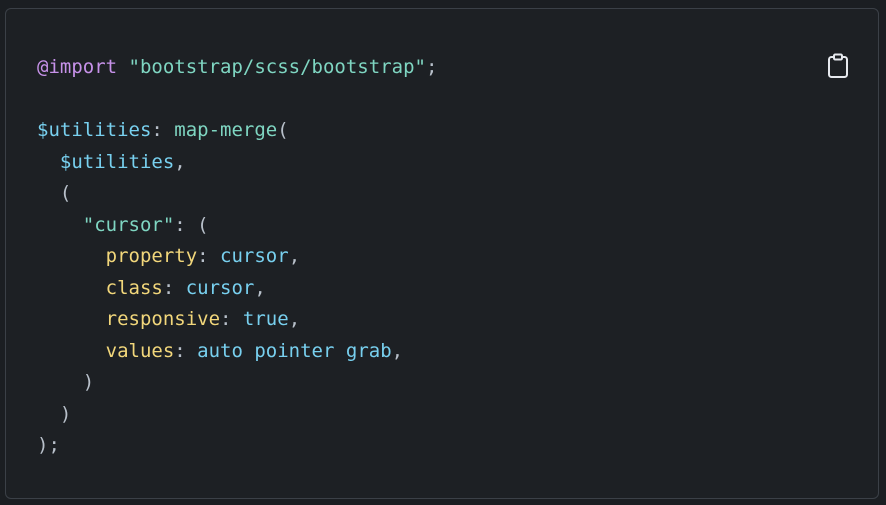 The image size is (886, 505). Describe the element at coordinates (431, 67) in the screenshot. I see `code-token: ;` at that location.